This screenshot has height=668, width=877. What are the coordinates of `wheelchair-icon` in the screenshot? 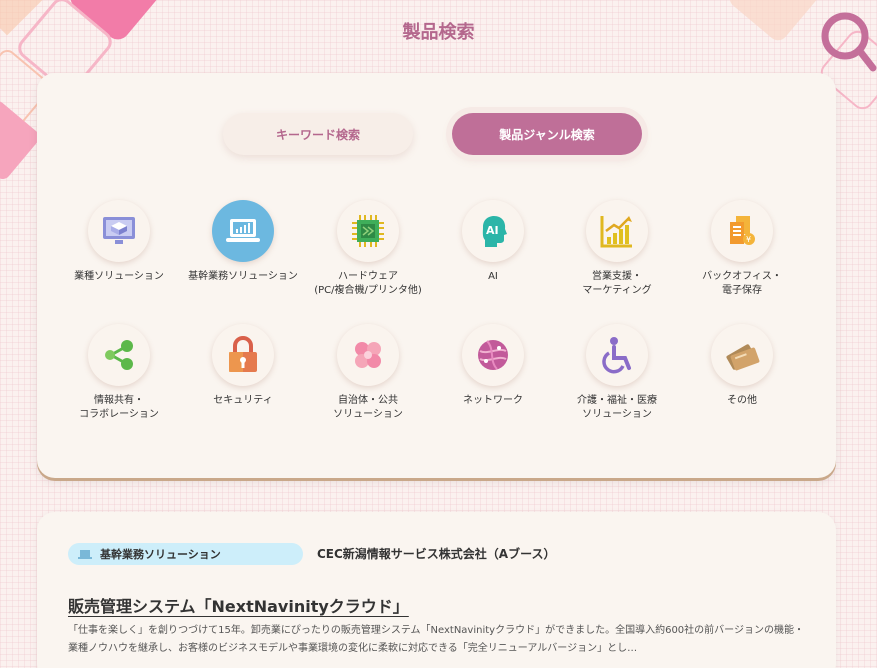 It's located at (616, 355).